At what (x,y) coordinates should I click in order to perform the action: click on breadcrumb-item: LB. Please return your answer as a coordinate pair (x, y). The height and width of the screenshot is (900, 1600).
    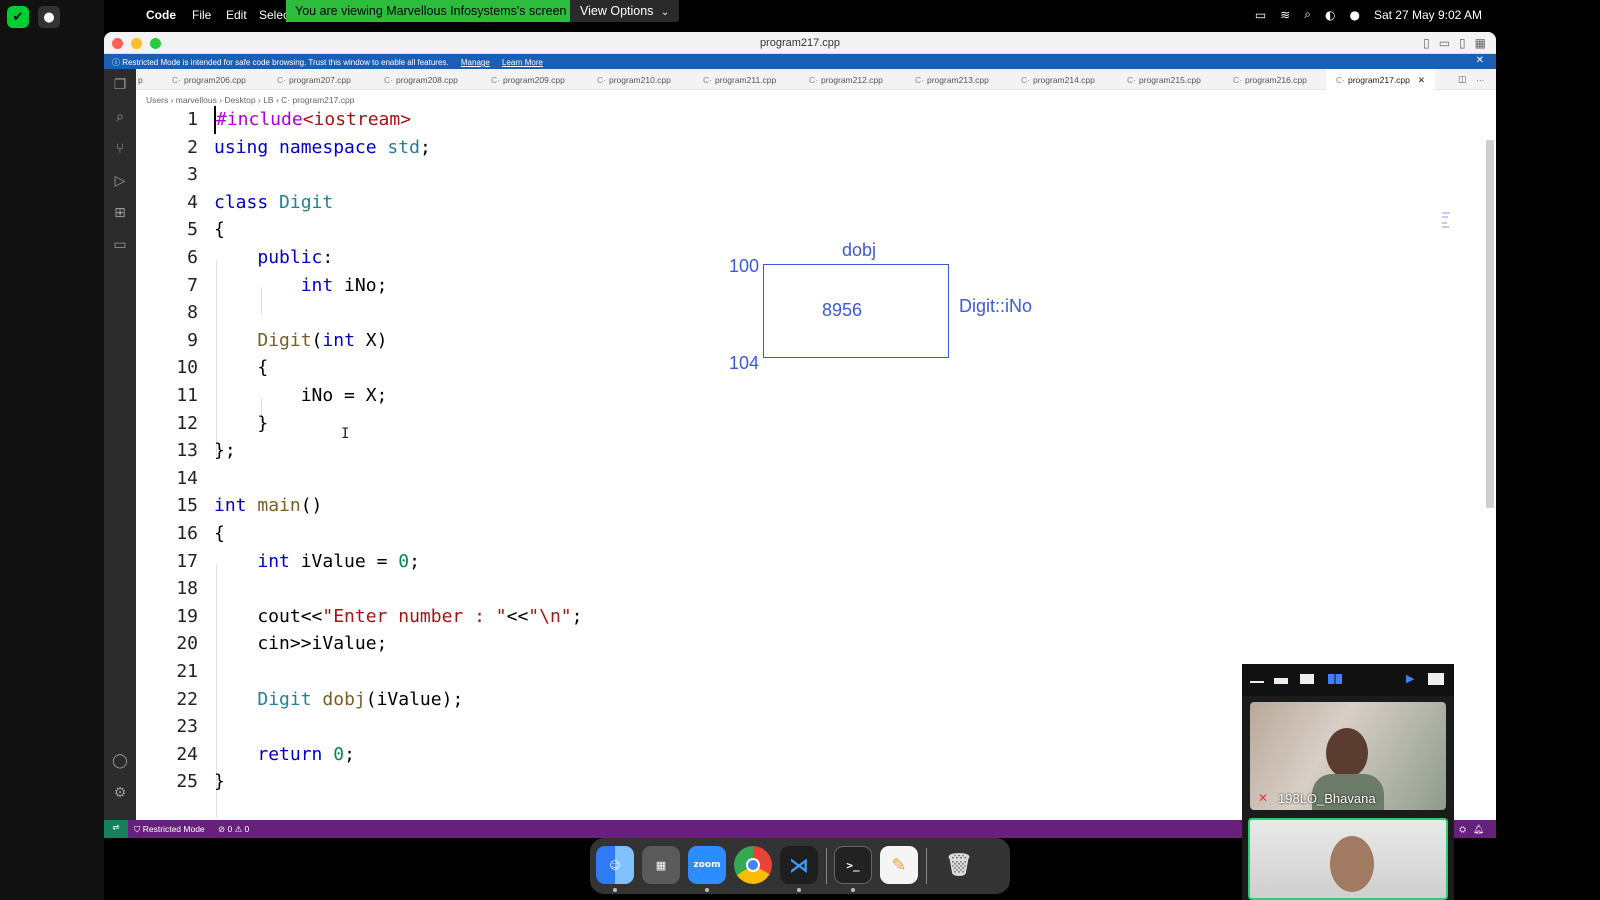
    Looking at the image, I should click on (268, 100).